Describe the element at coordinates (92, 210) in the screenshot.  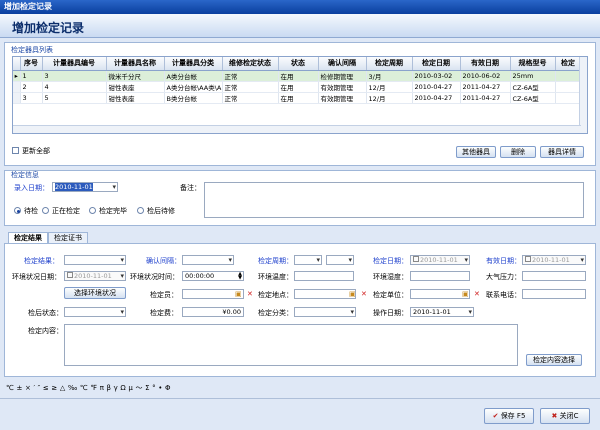
I see `status-radio-done` at that location.